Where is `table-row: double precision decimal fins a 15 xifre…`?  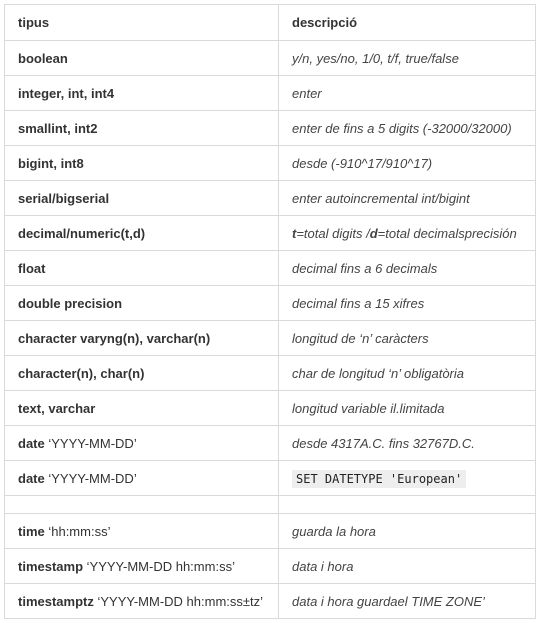
table-row: double precision decimal fins a 15 xifre… is located at coordinates (270, 303).